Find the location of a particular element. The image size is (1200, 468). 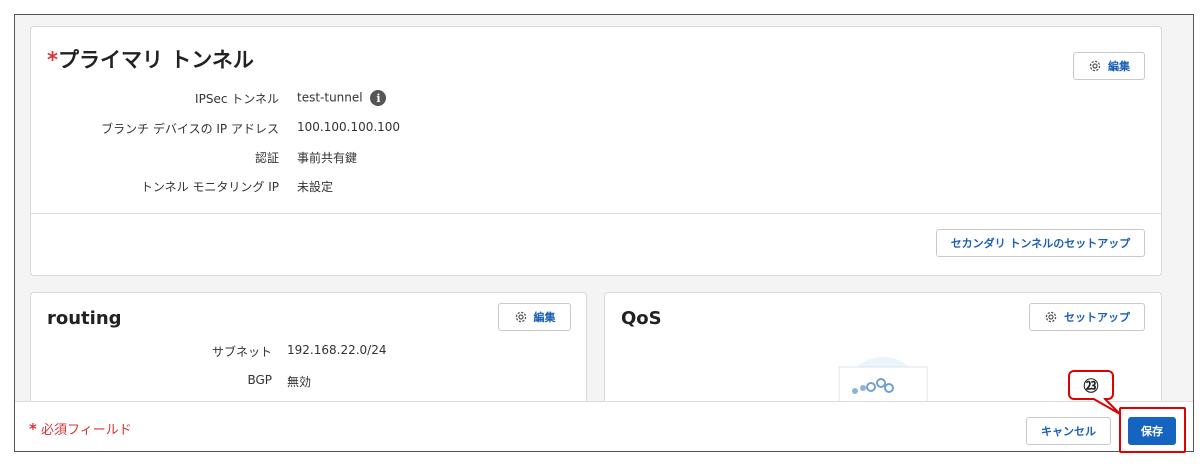

routing-title: routing is located at coordinates (84, 318).